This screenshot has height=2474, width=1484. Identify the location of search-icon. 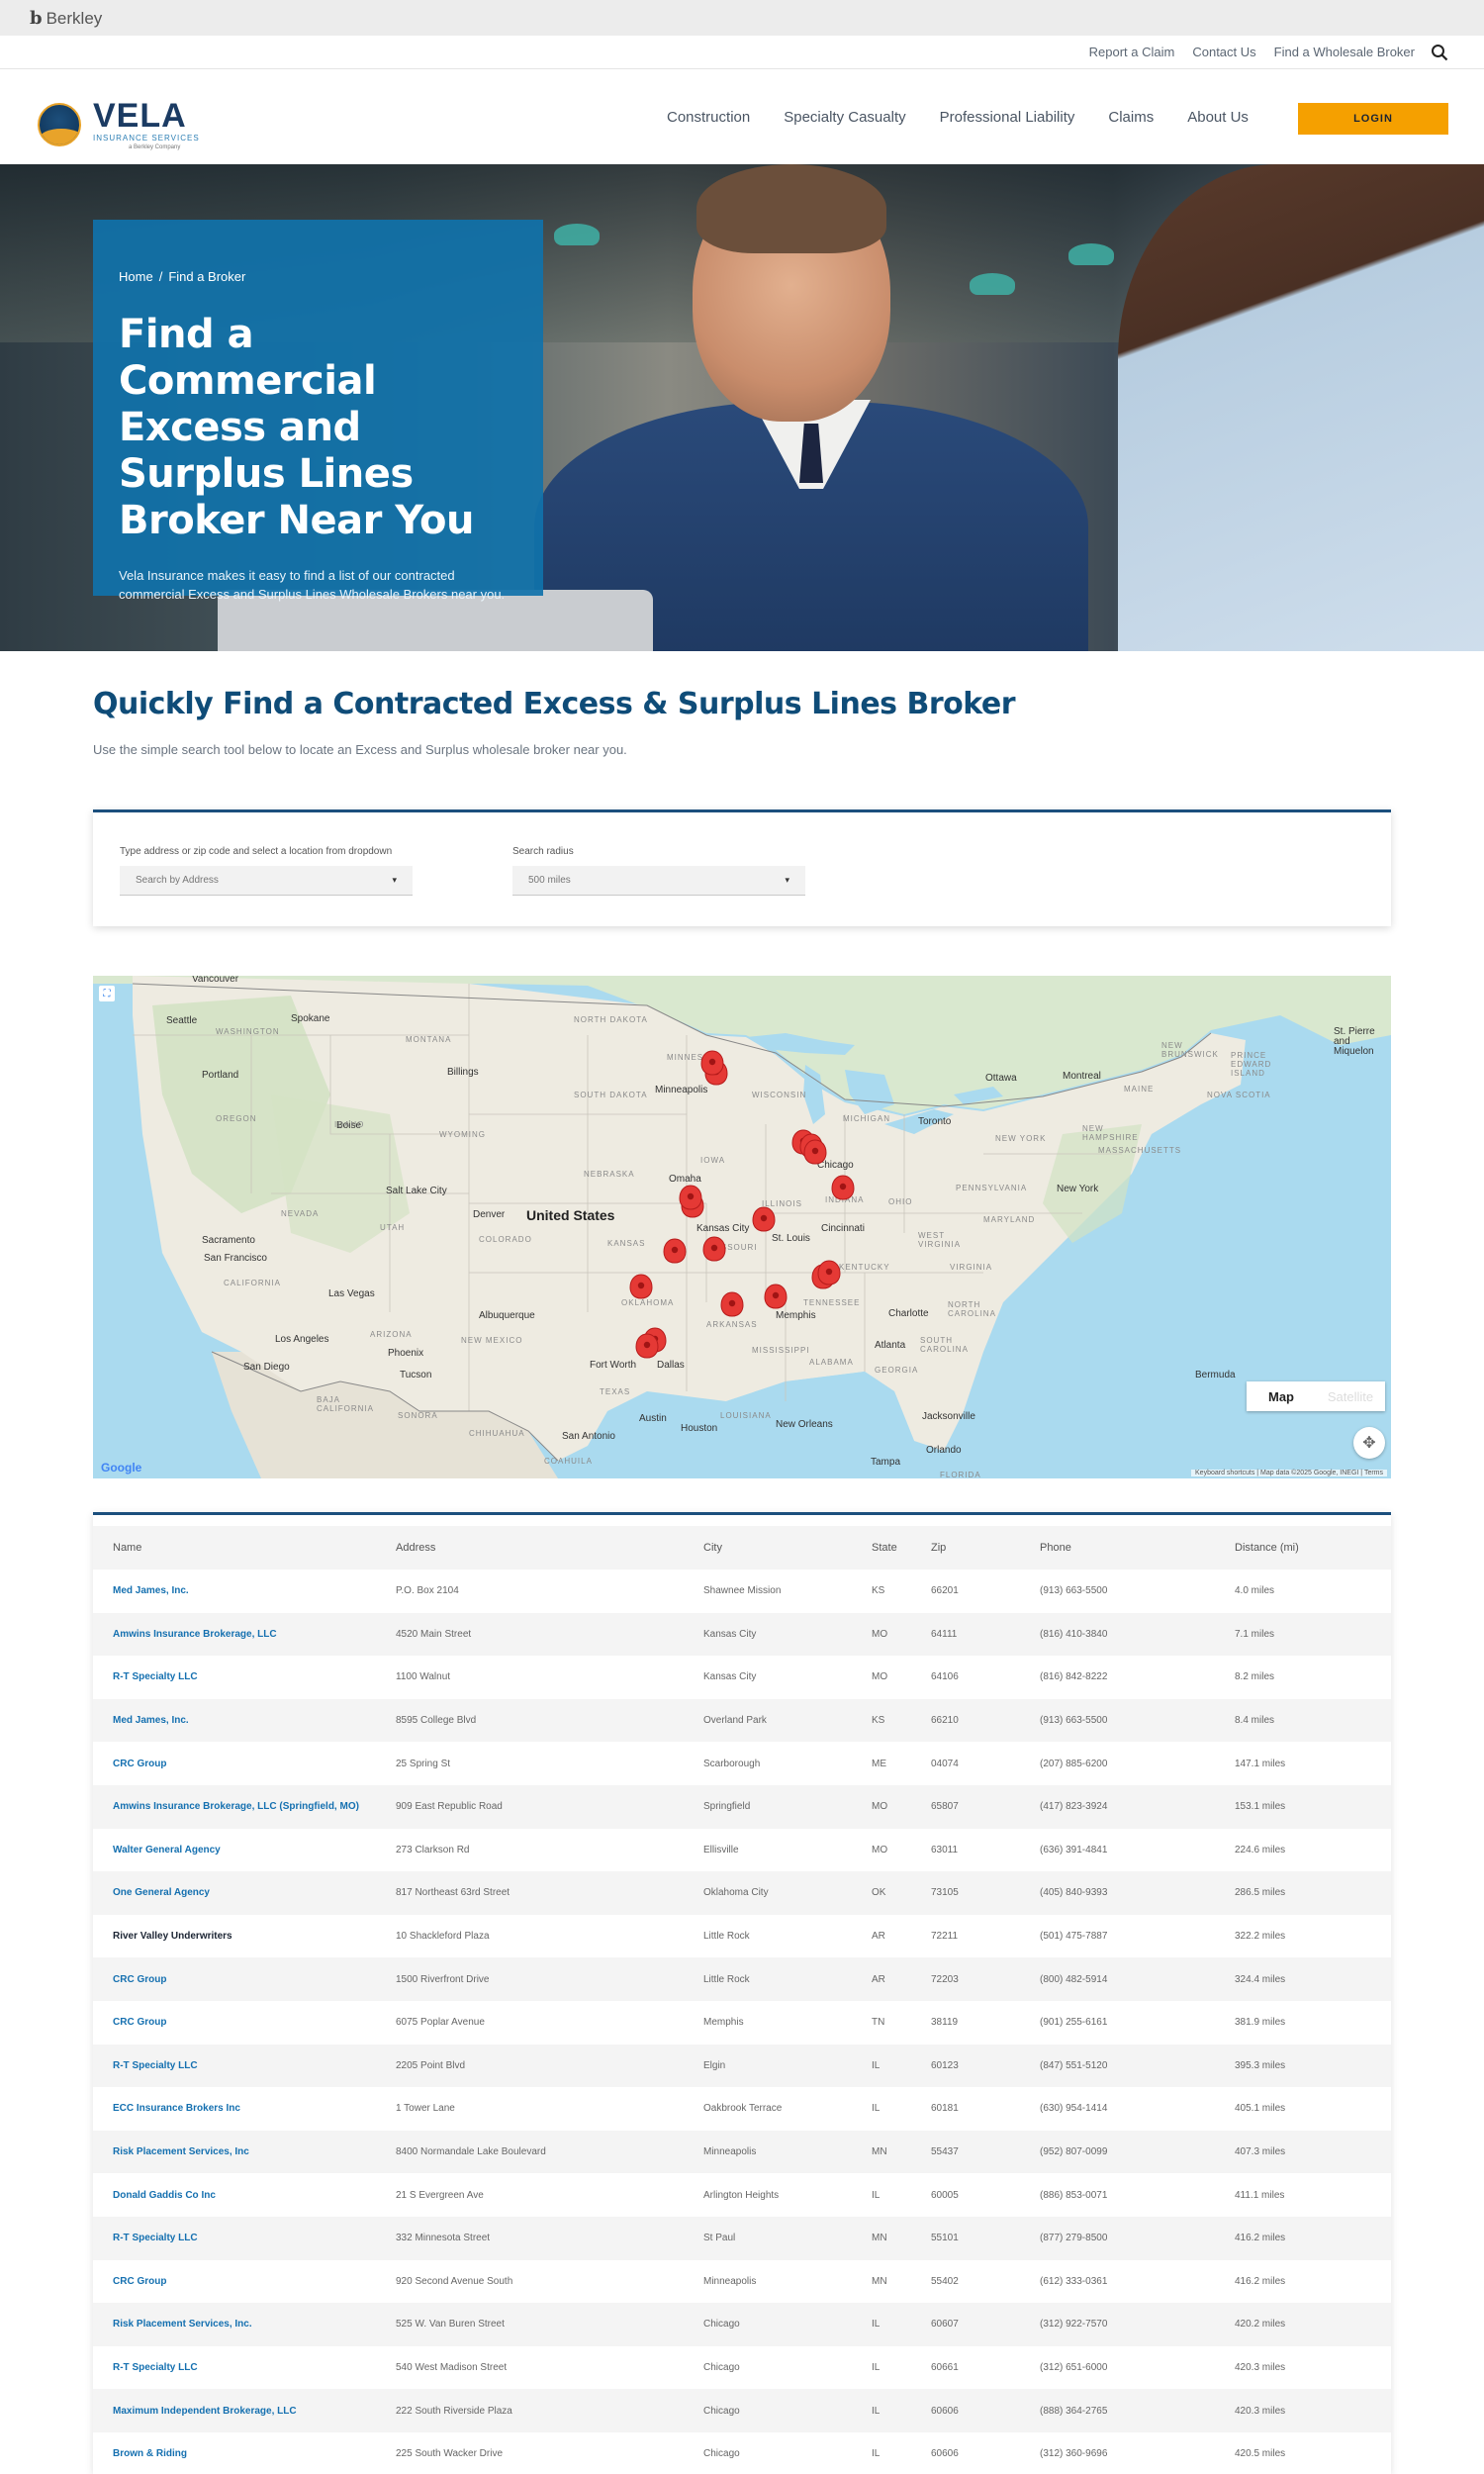
(1439, 52).